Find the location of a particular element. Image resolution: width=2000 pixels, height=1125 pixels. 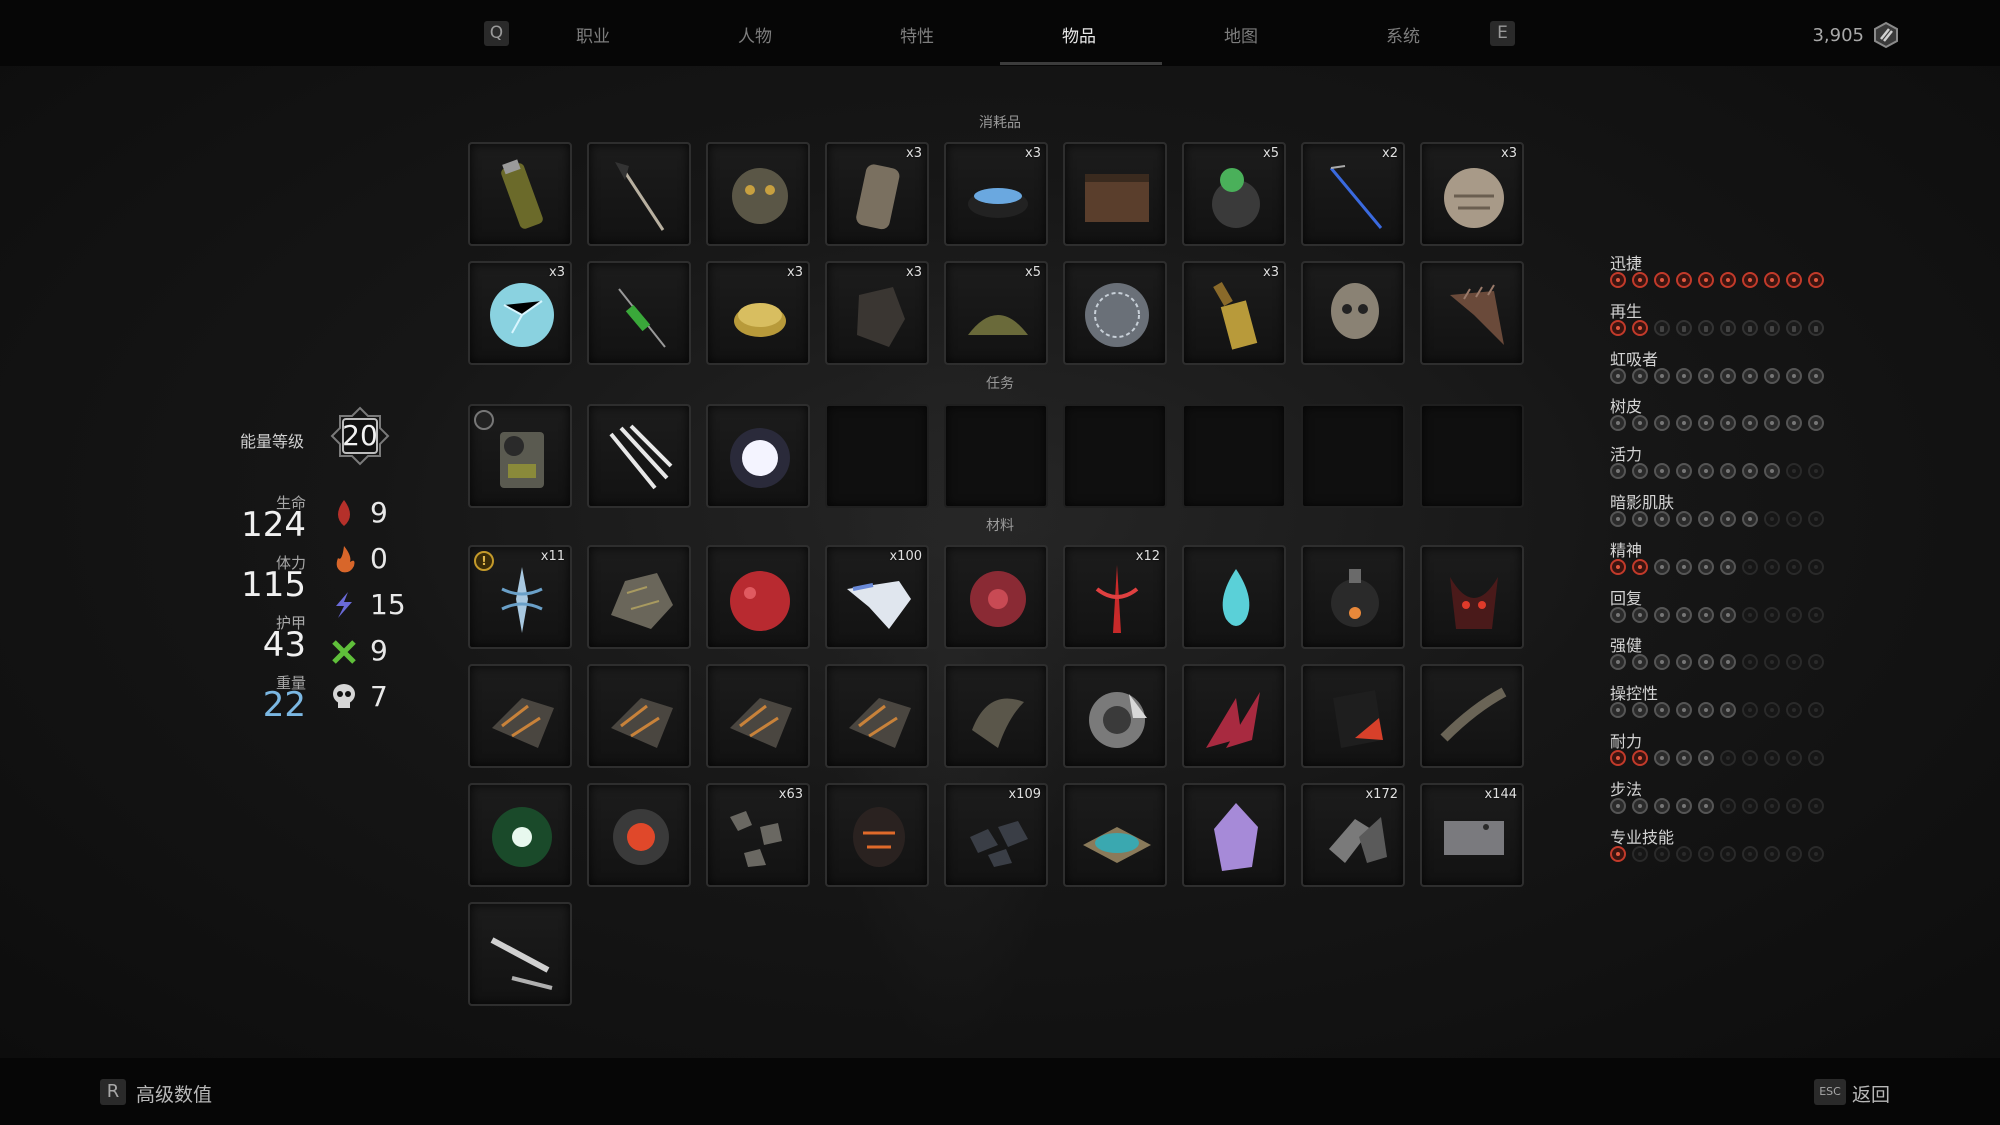

item-quantity: x172 is located at coordinates (1381, 794).